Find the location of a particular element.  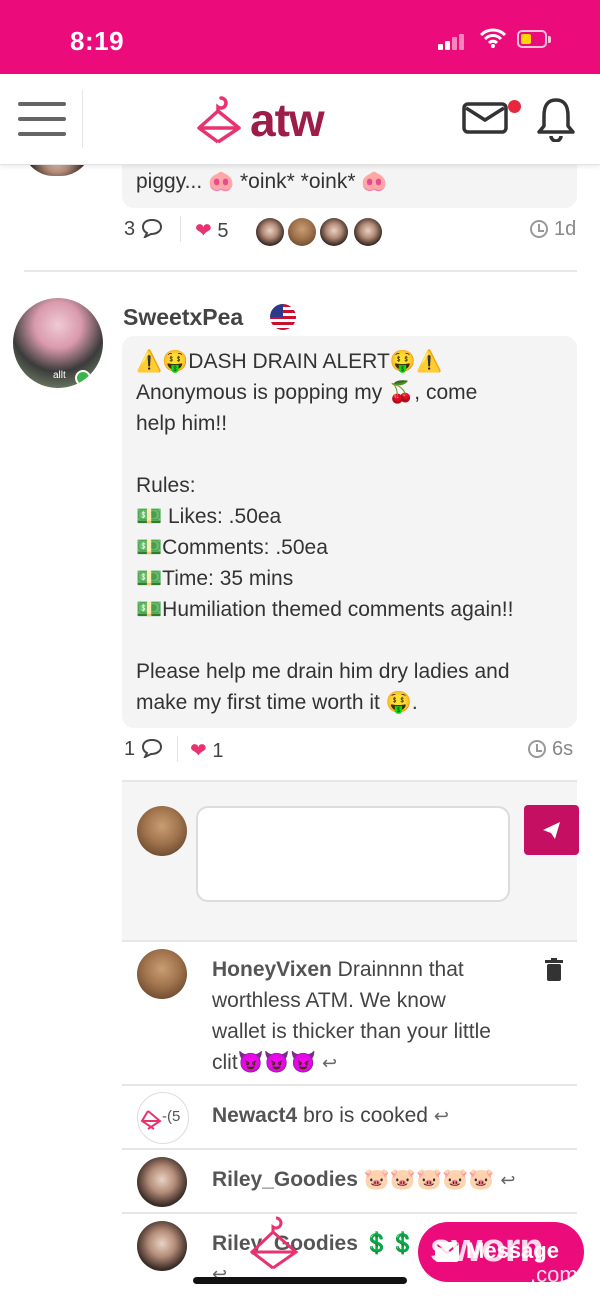

comment-text: HoneyVixen Drainnnn that is located at coordinates (338, 969).